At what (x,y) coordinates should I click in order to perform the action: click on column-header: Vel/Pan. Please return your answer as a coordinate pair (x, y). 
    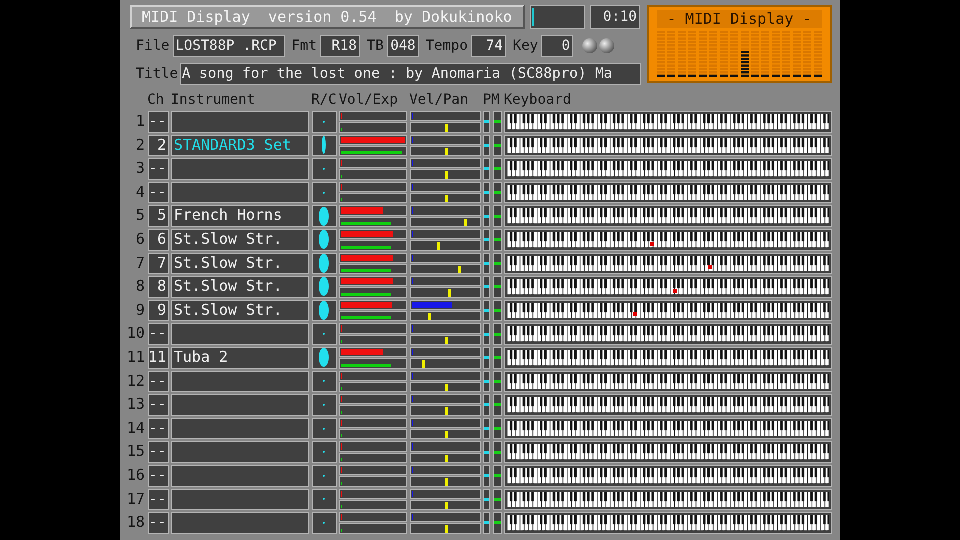
    Looking at the image, I should click on (440, 100).